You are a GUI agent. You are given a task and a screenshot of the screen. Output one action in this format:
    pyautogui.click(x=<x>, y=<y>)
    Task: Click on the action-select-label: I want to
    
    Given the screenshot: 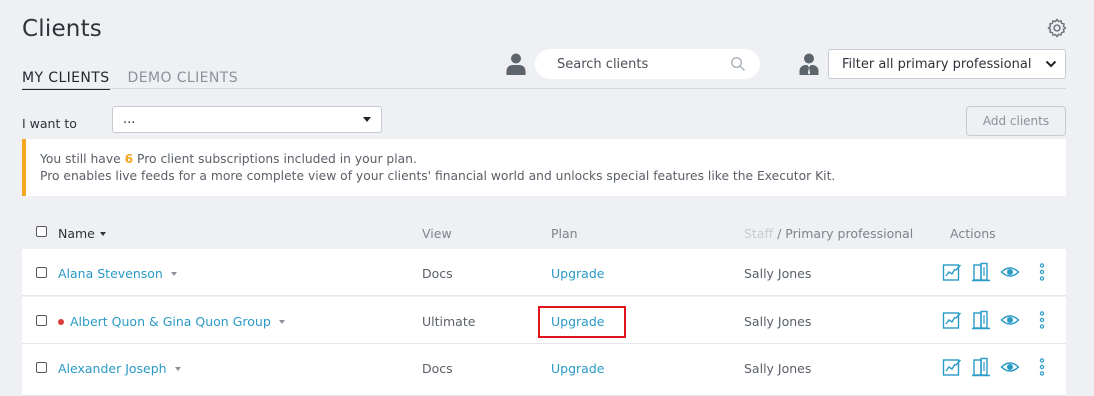 What is the action you would take?
    pyautogui.click(x=49, y=123)
    